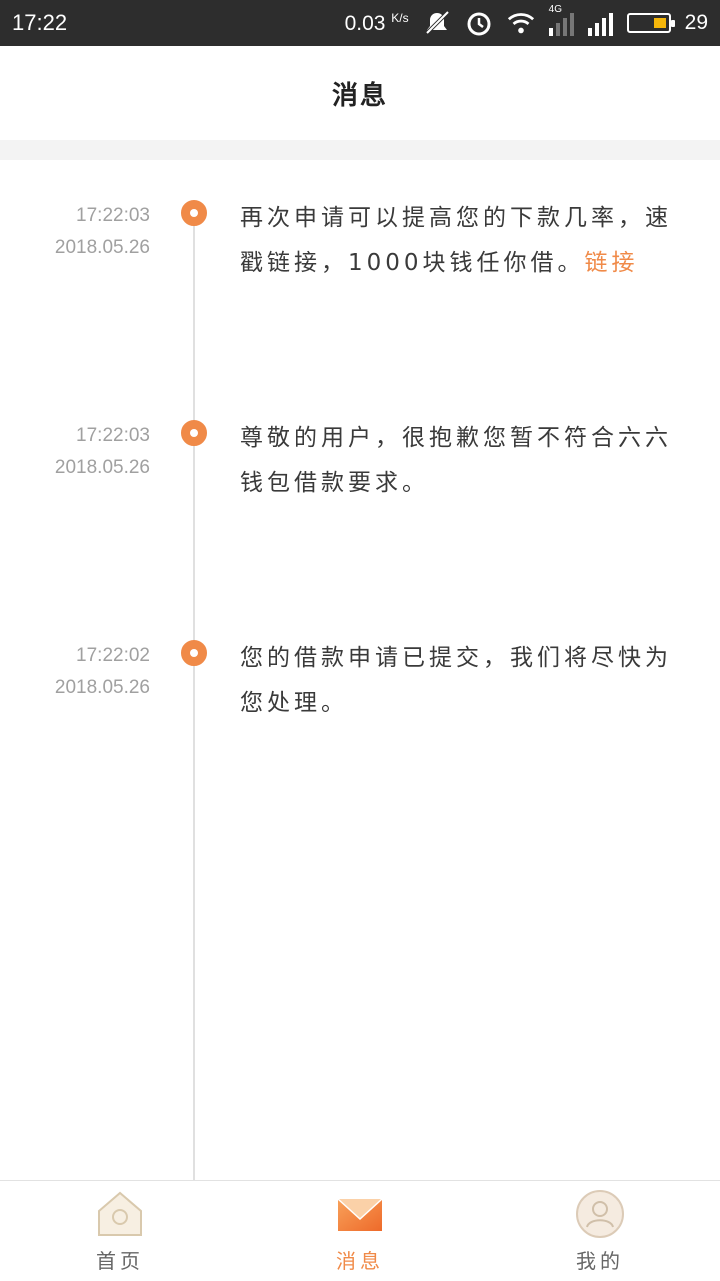 The height and width of the screenshot is (1281, 720). I want to click on bottom-nav: 首页 消息 我的, so click(360, 1230).